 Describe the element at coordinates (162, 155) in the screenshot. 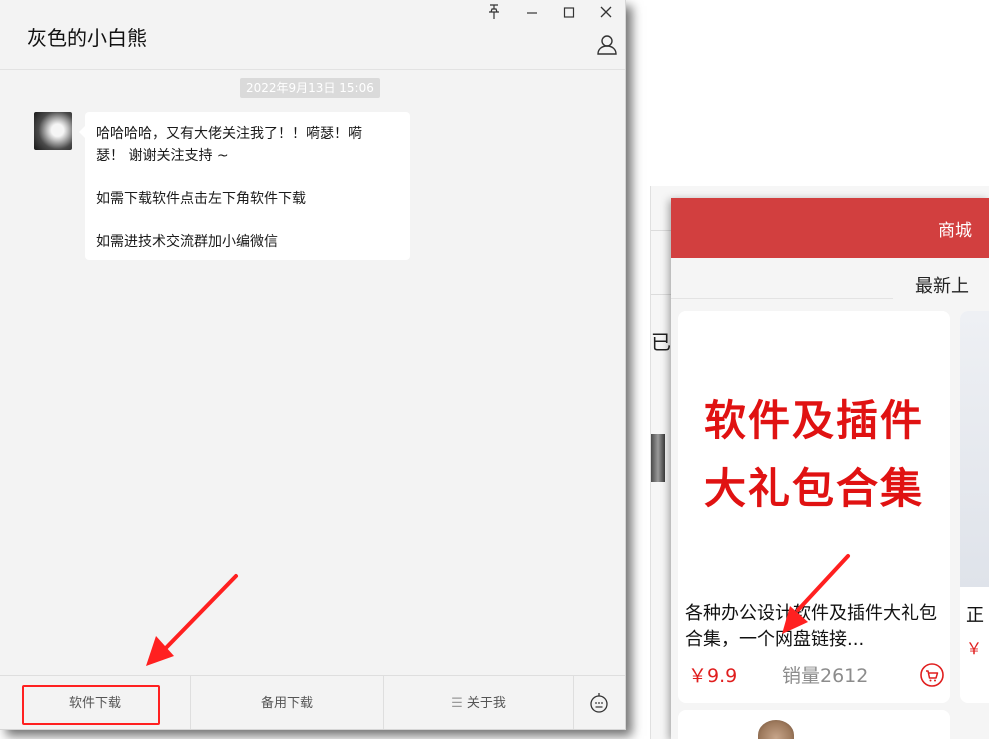

I see `message-line: 瑟！ 谢谢关注支持 ~` at that location.